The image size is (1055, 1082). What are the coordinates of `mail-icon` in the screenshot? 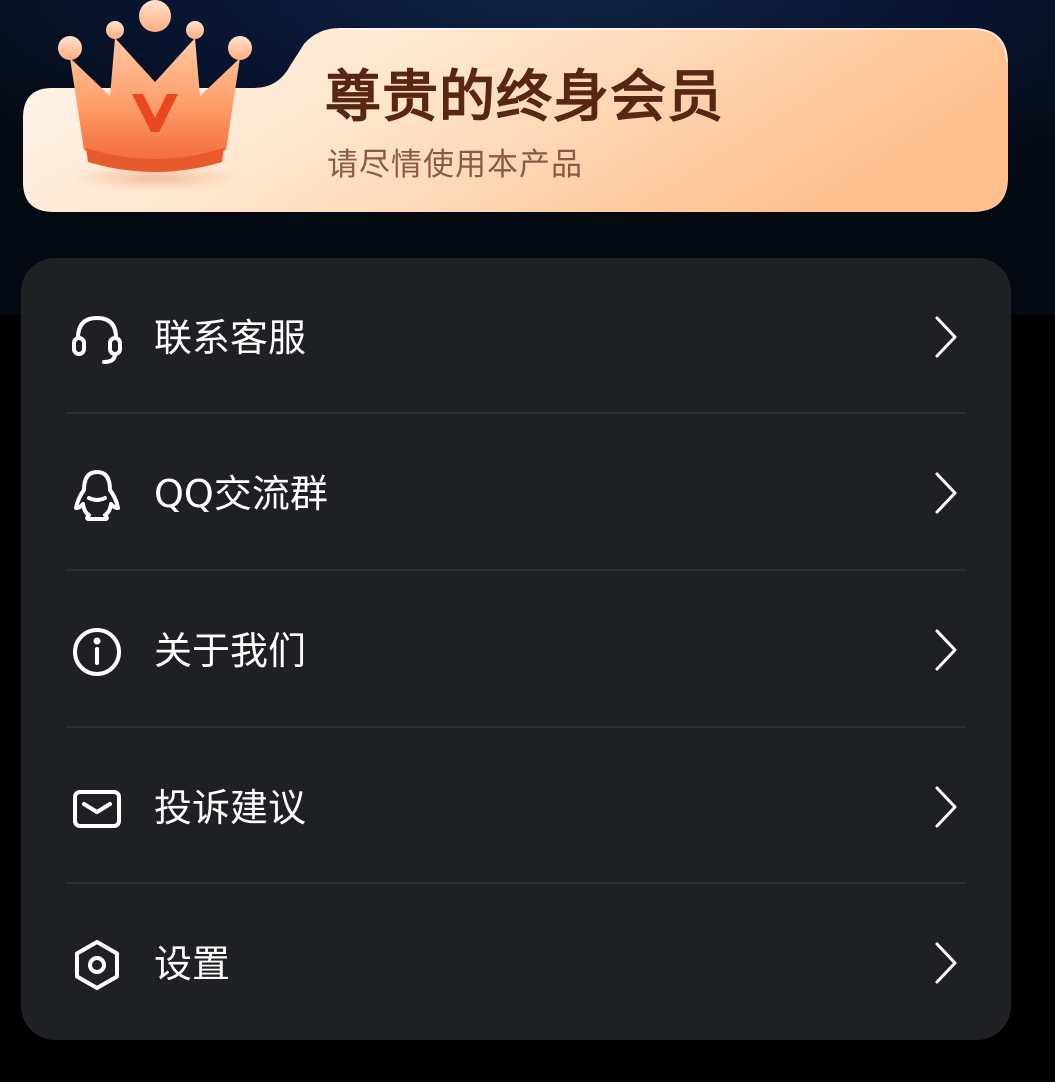 It's located at (97, 809).